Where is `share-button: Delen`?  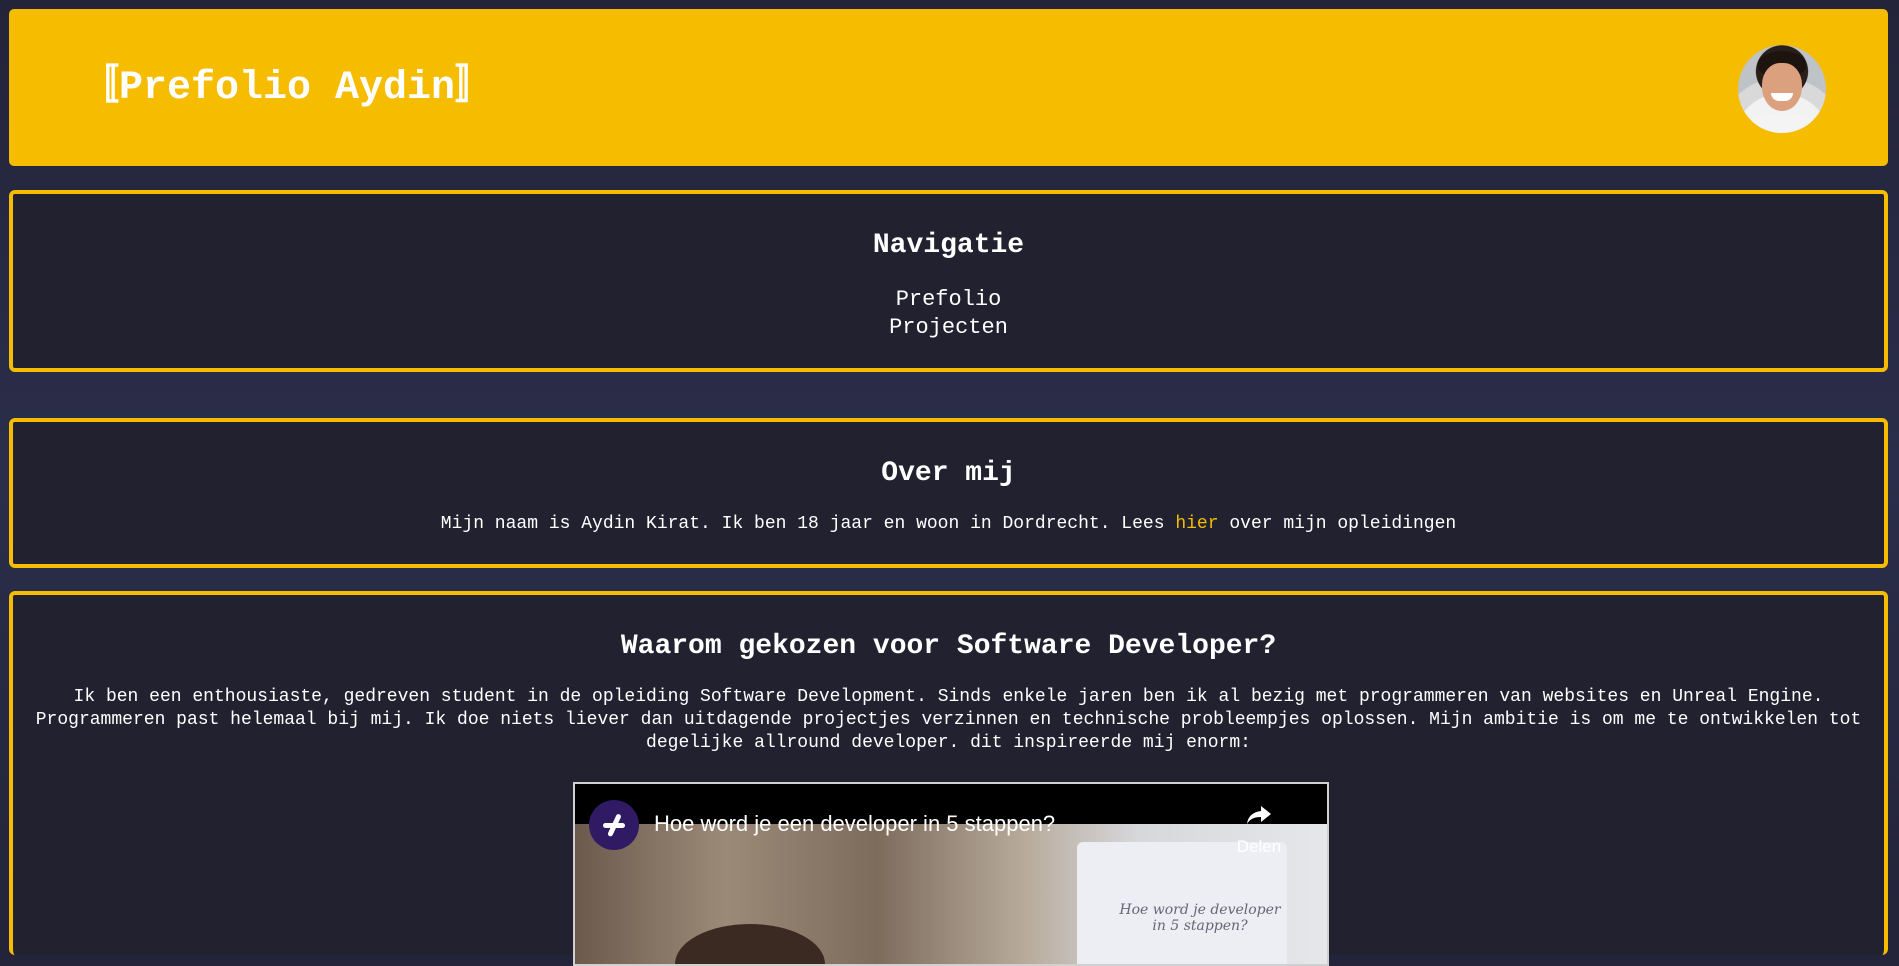
share-button: Delen is located at coordinates (1259, 830).